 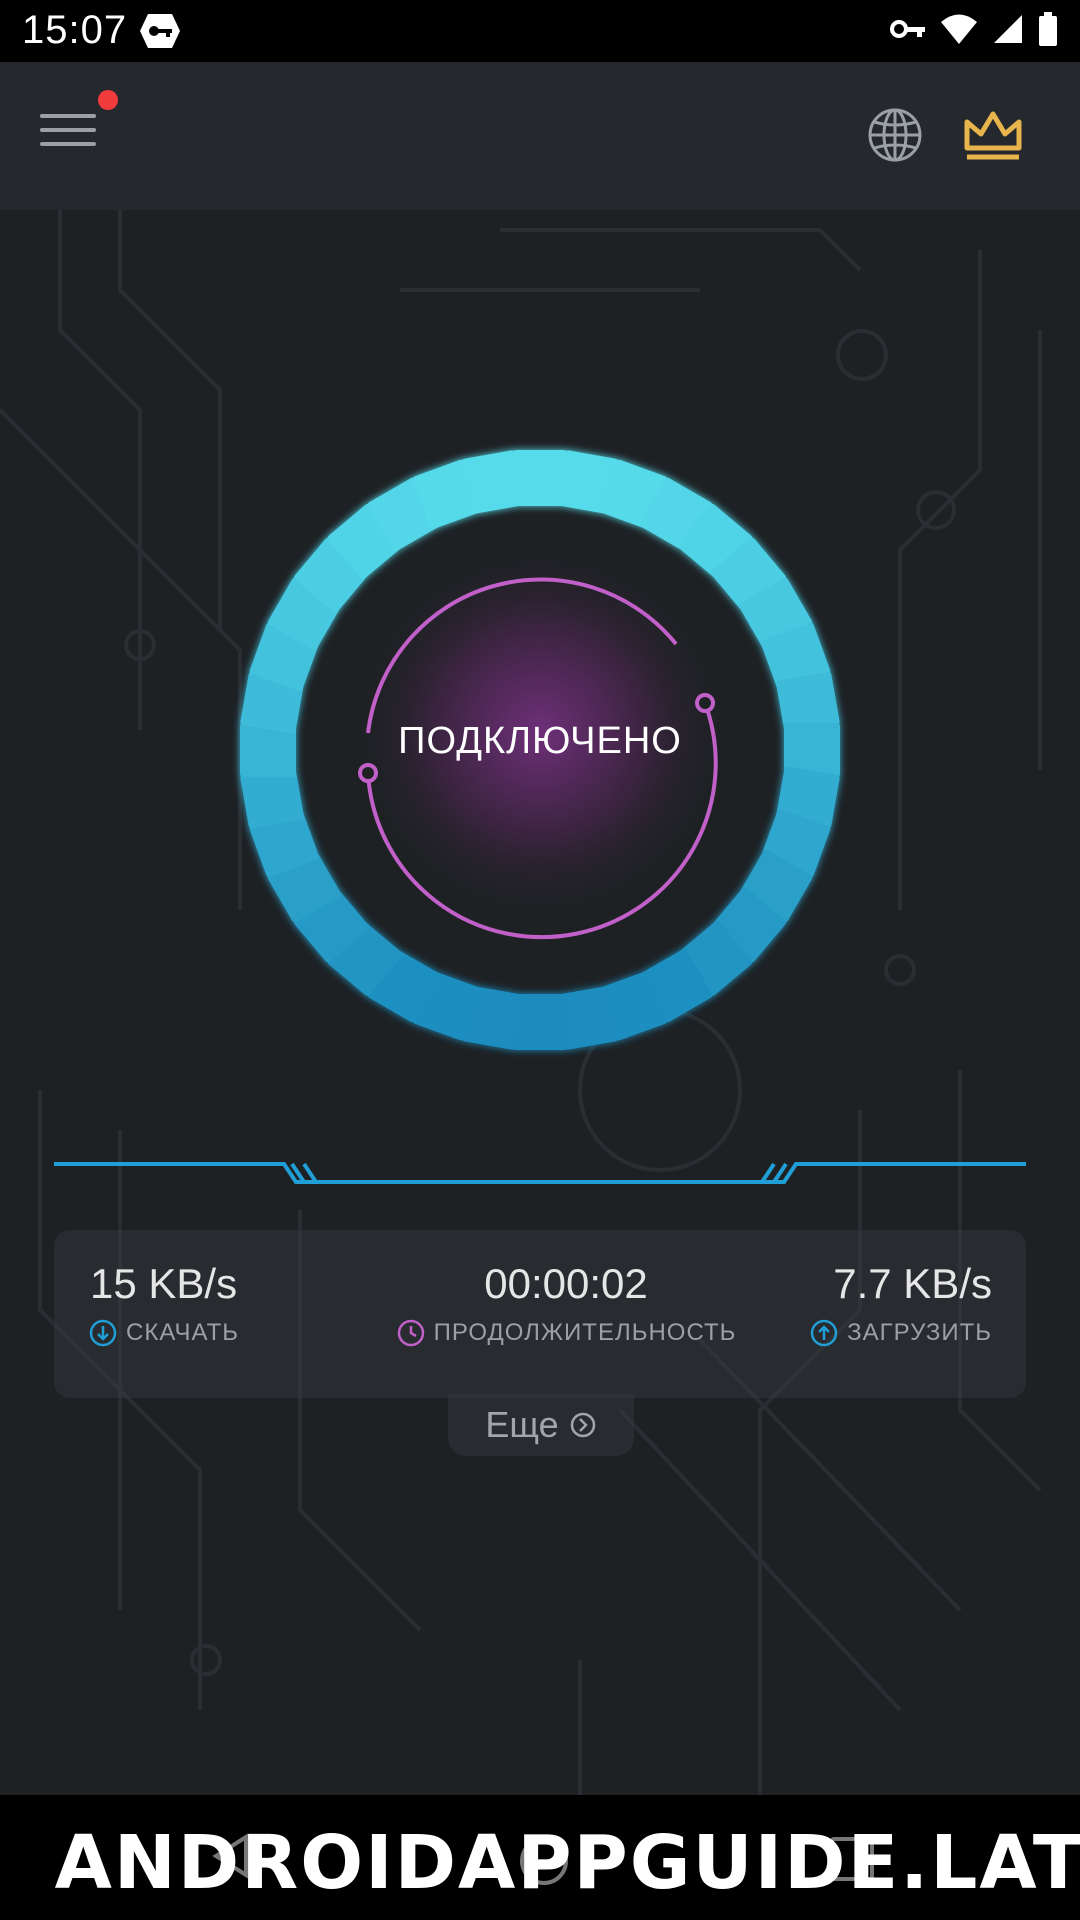 I want to click on upload-icon, so click(x=824, y=1333).